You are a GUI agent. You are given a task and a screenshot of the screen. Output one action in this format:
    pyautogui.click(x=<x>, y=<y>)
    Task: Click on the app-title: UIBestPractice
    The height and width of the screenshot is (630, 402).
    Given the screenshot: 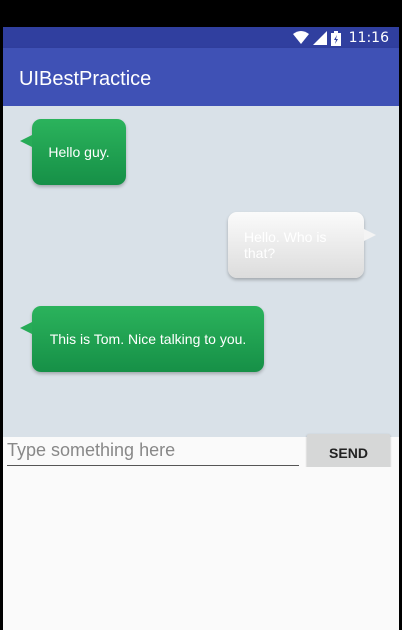 What is the action you would take?
    pyautogui.click(x=85, y=79)
    